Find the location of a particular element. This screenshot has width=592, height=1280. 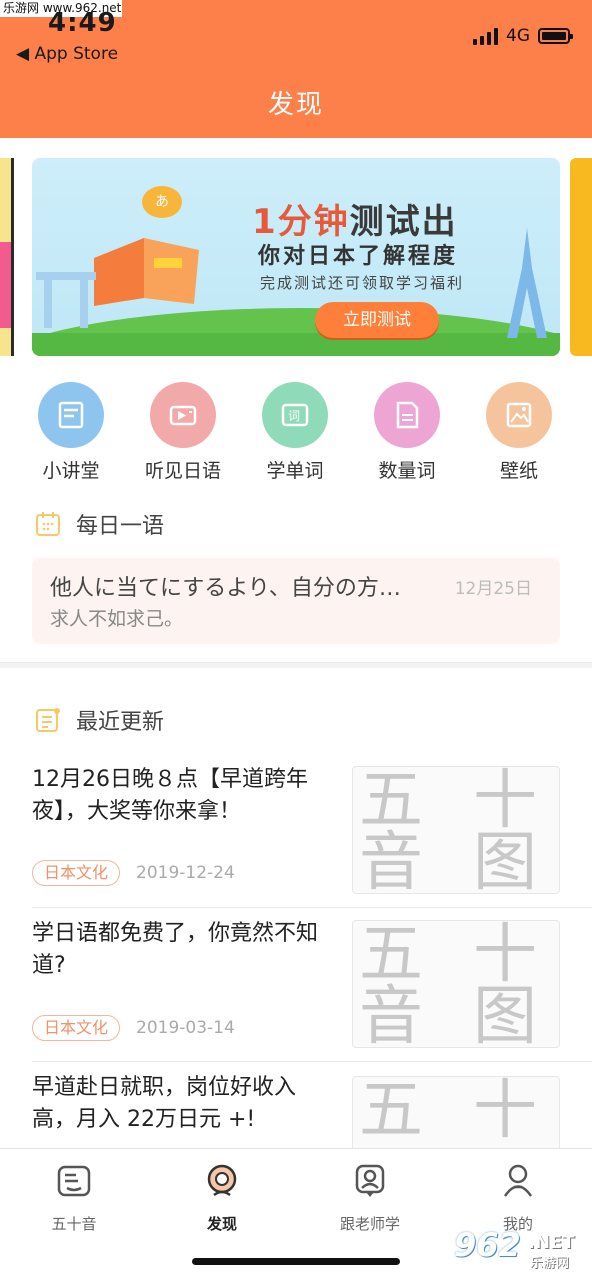

tab-profile: 我的 is located at coordinates (518, 1198).